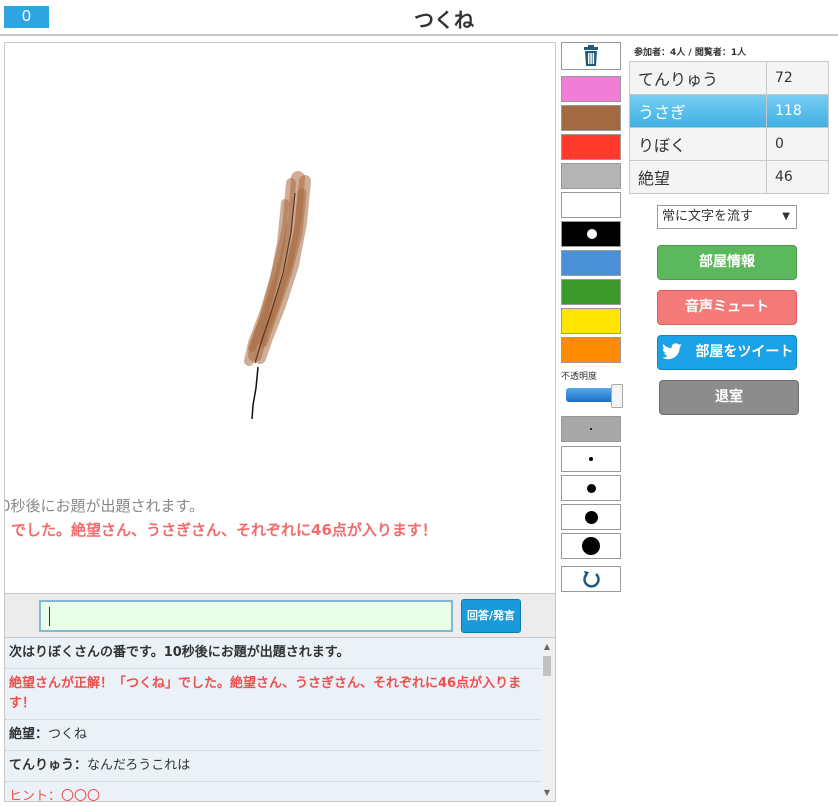 This screenshot has height=806, width=838. I want to click on flow-mode-value: 常に文字を流す, so click(708, 216).